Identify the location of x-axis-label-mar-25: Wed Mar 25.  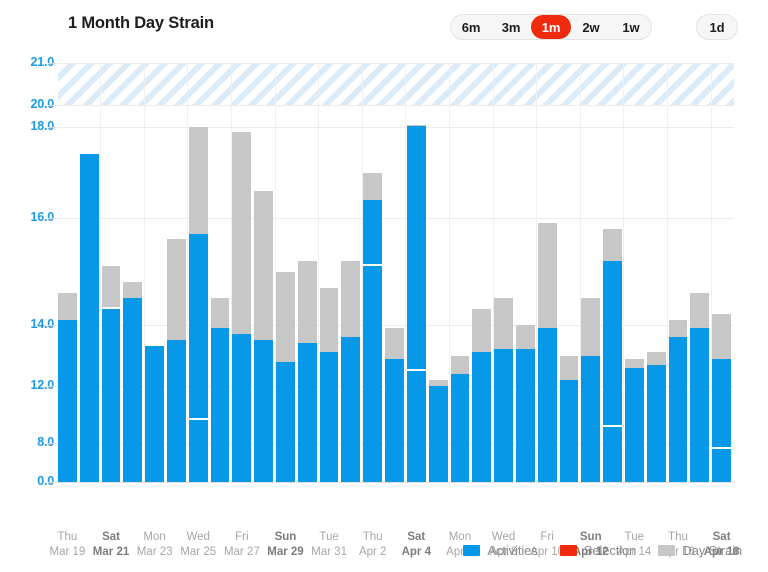
(198, 545).